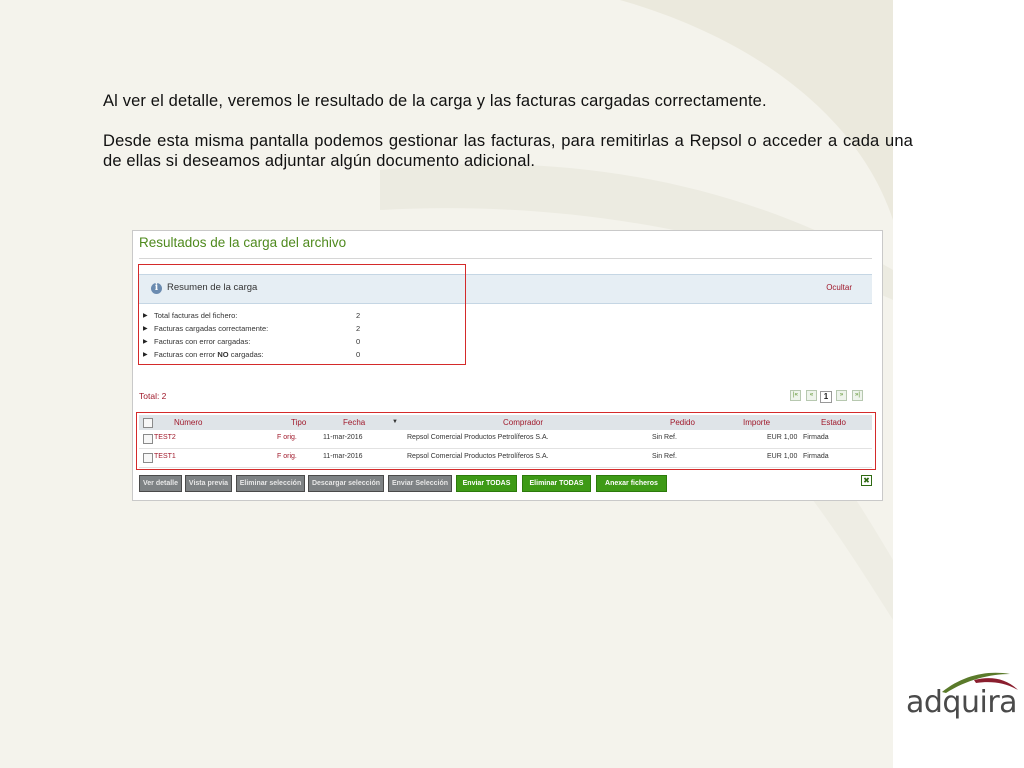 The image size is (1024, 768). I want to click on panel-title: Resultados de la carga del archivo, so click(243, 242).